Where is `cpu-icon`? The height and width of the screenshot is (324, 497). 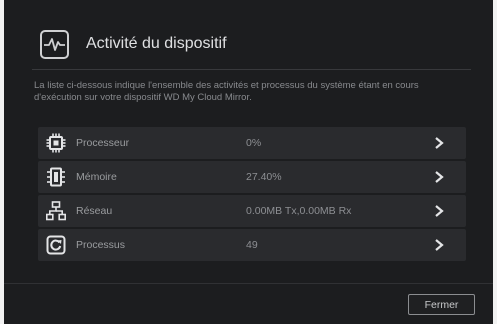
cpu-icon is located at coordinates (56, 143).